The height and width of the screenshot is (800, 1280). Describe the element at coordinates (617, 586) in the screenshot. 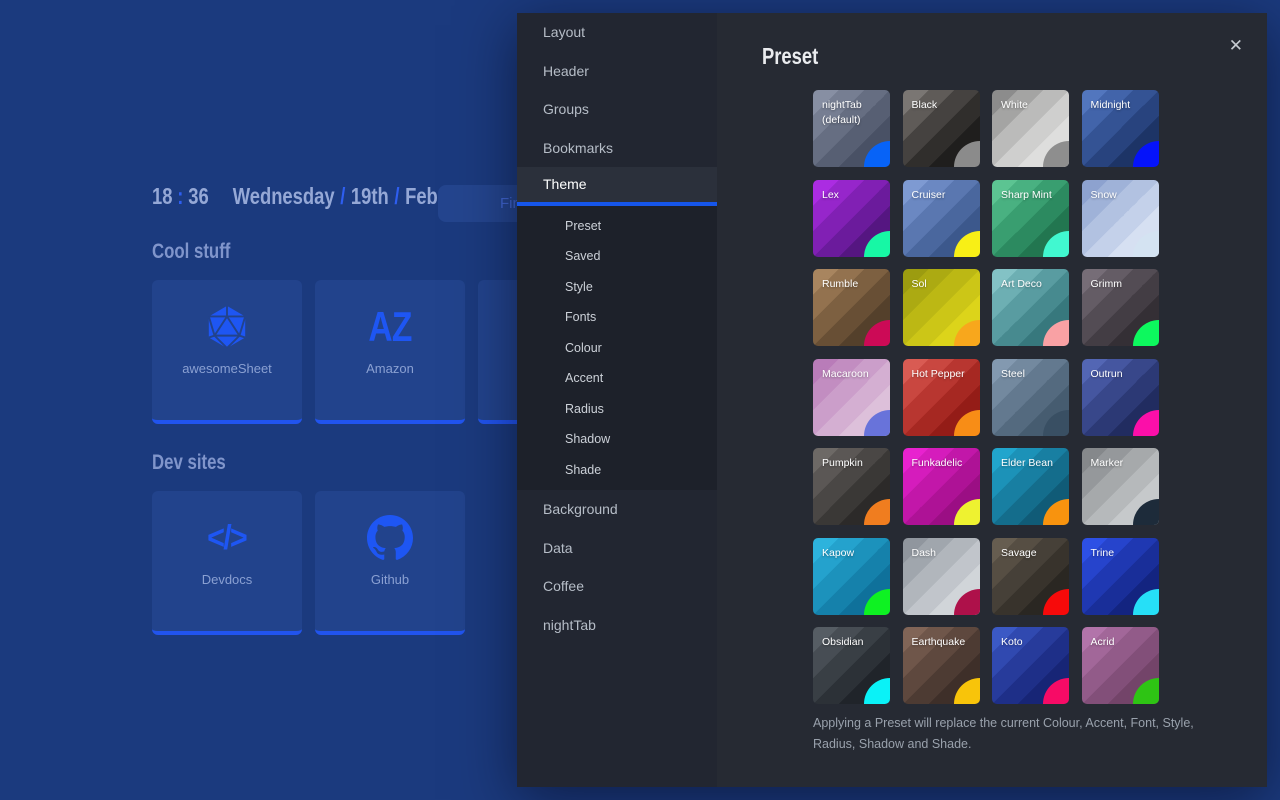

I see `sidebar-item-coffee: Coffee` at that location.